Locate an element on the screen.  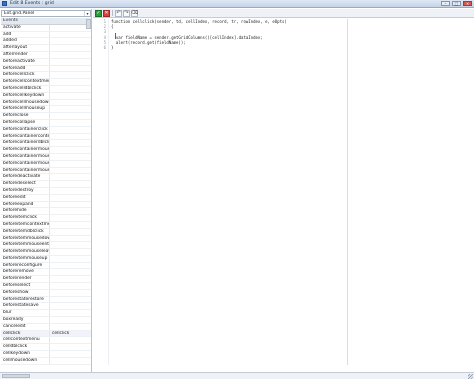
event-row-added: added is located at coordinates (46, 42).